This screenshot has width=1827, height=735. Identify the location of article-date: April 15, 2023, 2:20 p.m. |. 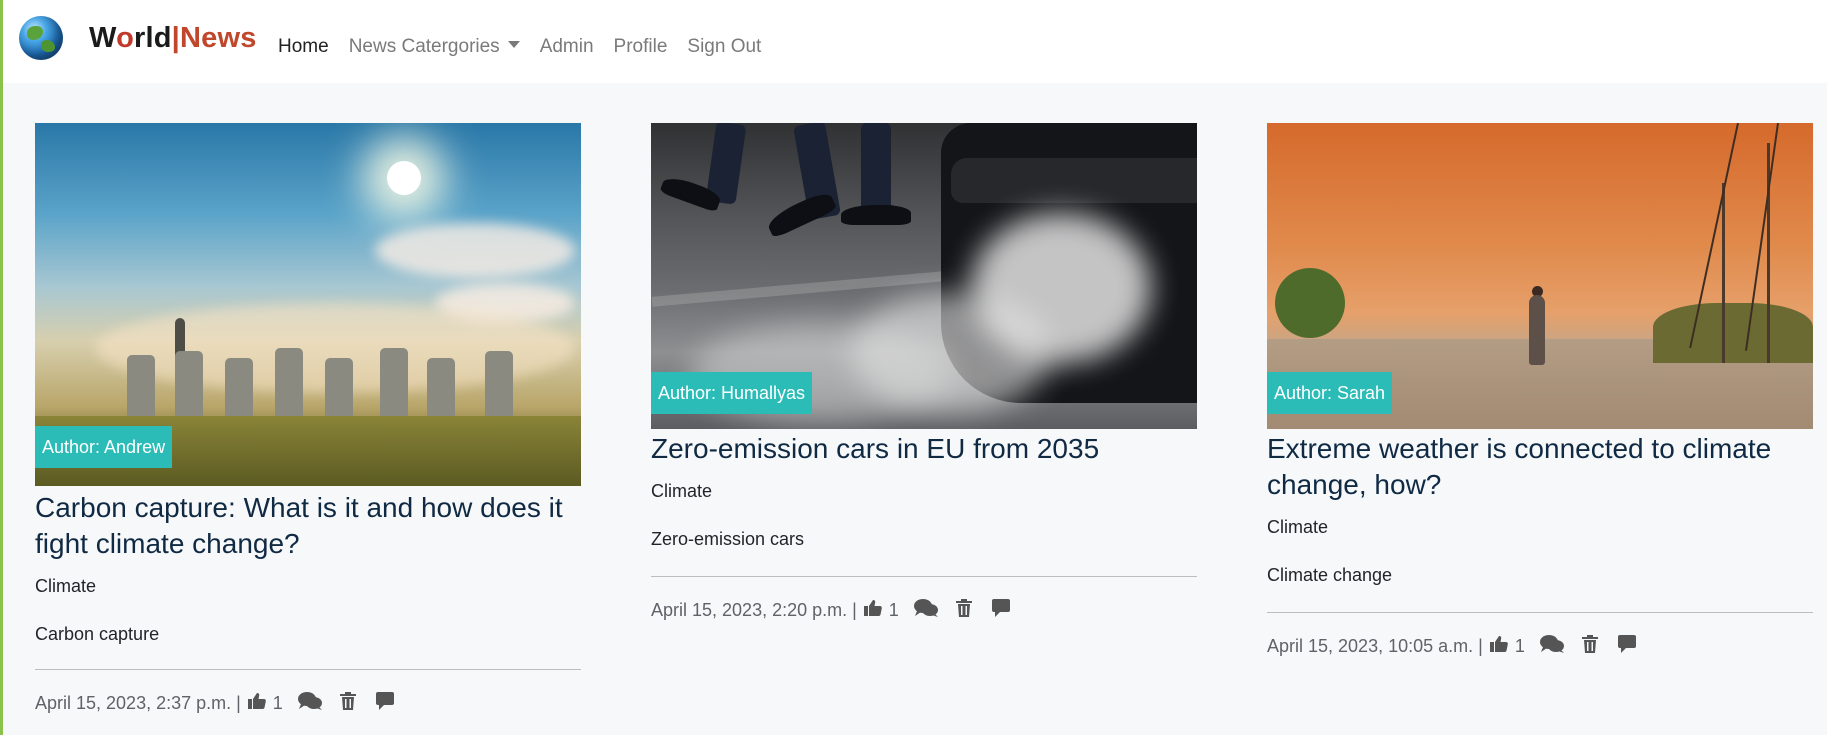
(754, 610).